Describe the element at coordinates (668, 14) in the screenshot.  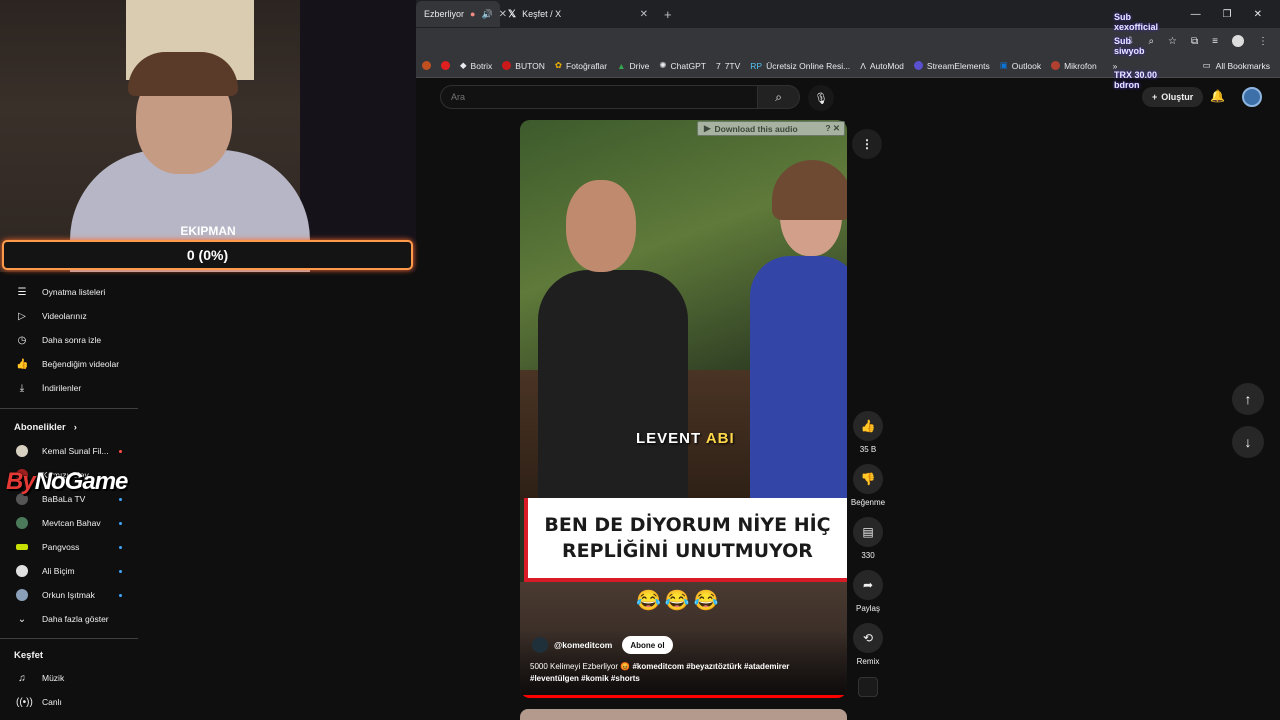
I see `new-tab-button: +` at that location.